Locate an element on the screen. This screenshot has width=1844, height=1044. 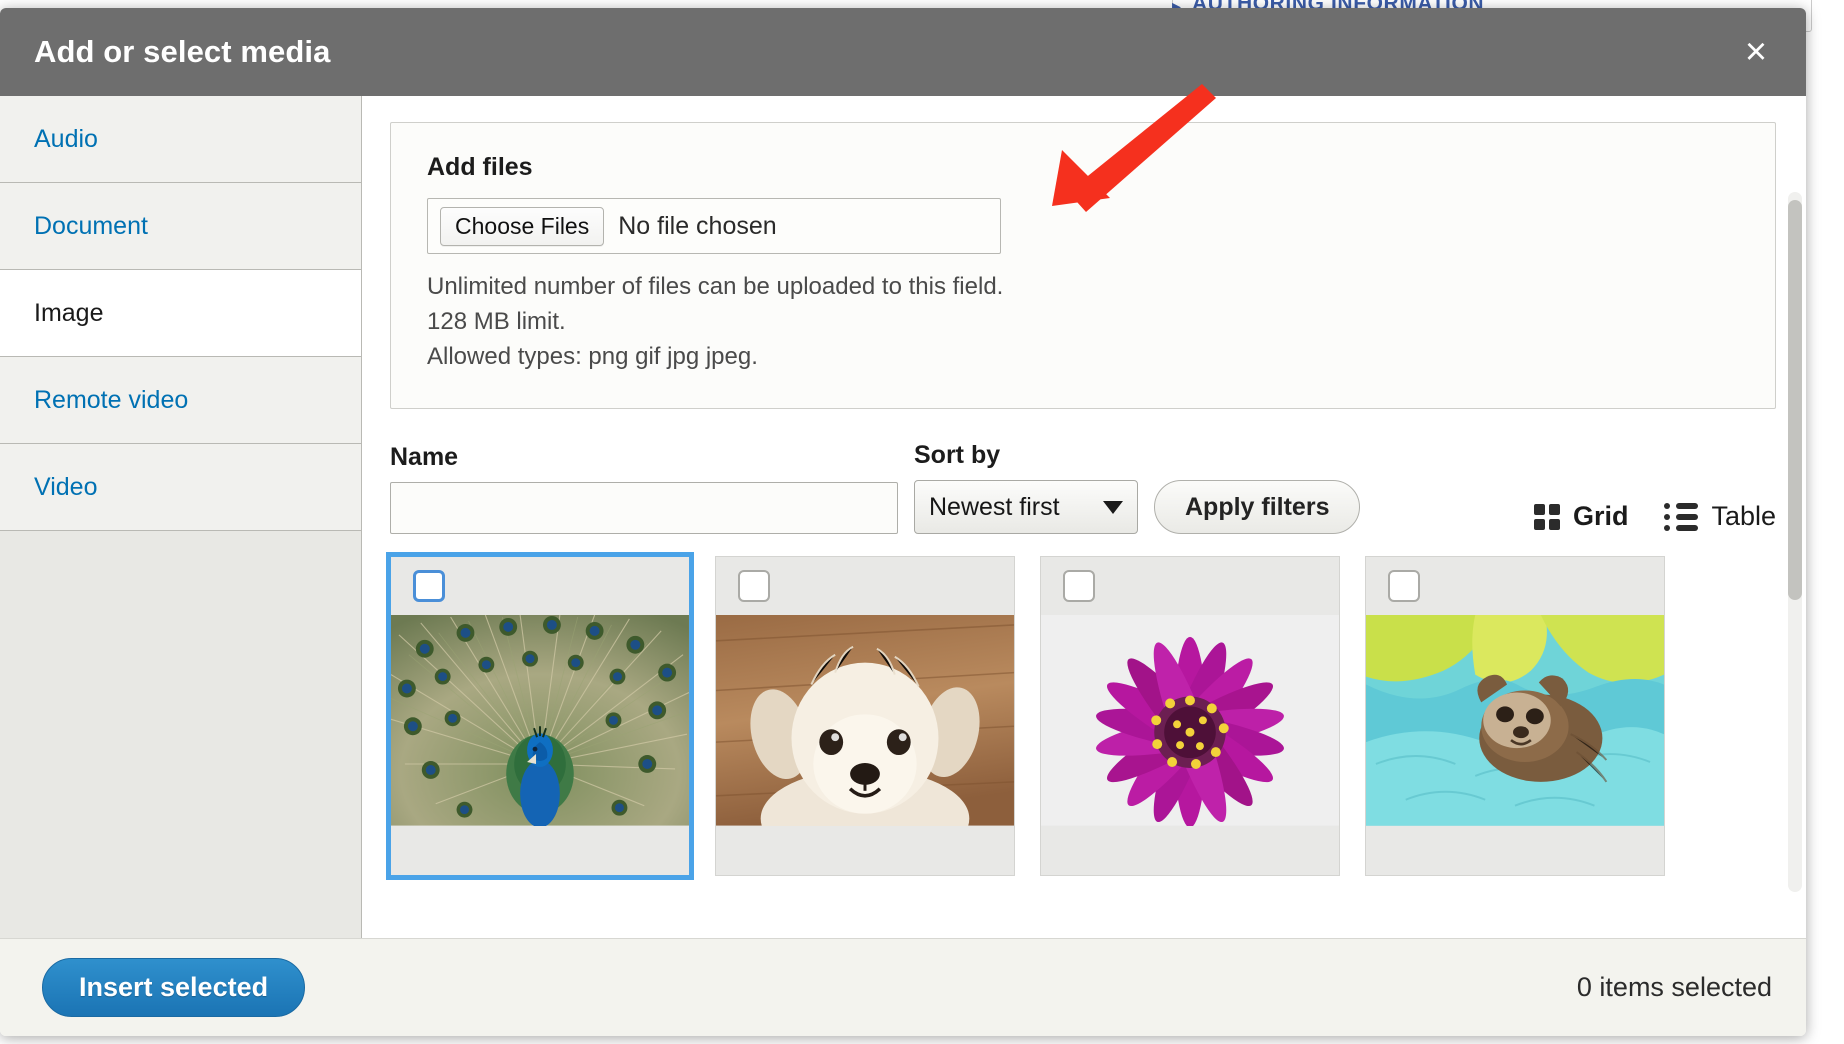
name-filter-group: Name is located at coordinates (644, 489).